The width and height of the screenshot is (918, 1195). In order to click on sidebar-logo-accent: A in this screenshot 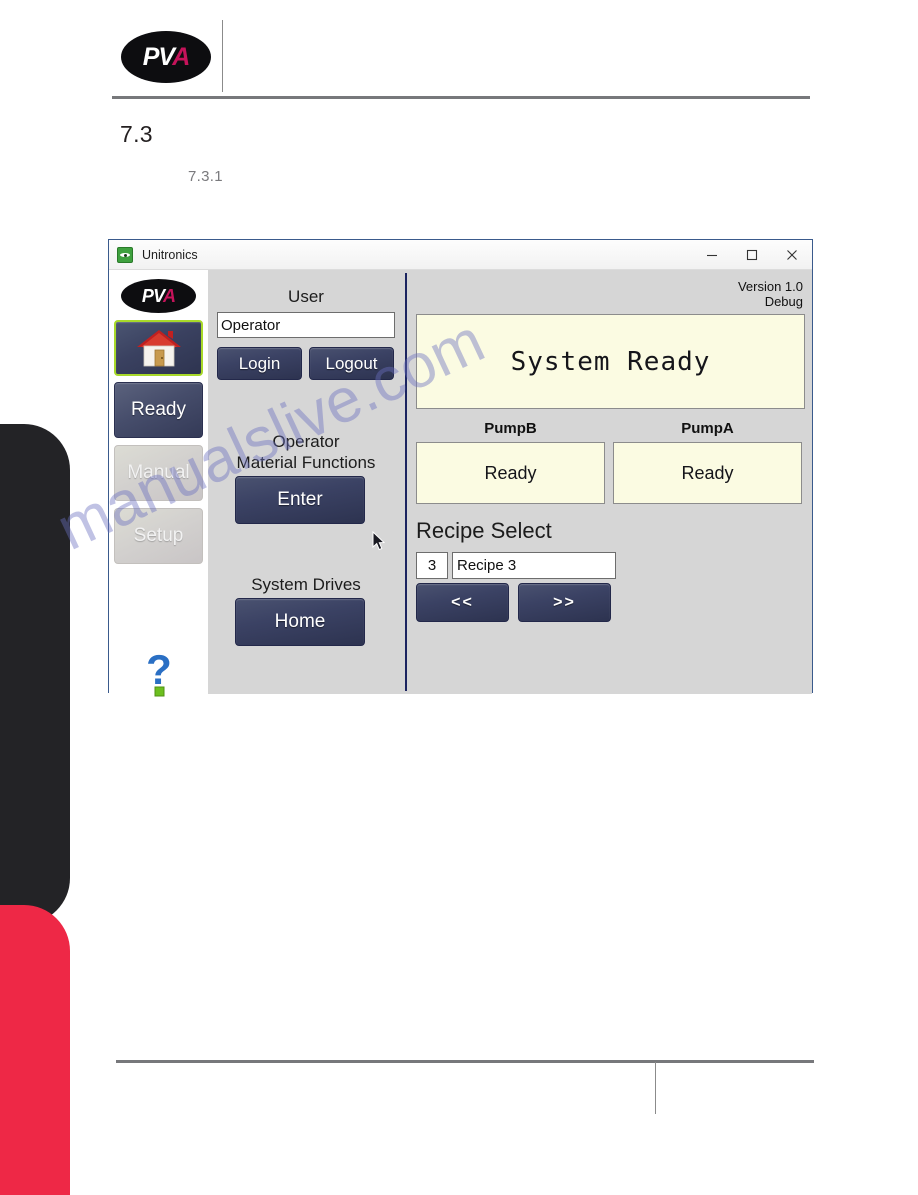, I will do `click(169, 296)`.